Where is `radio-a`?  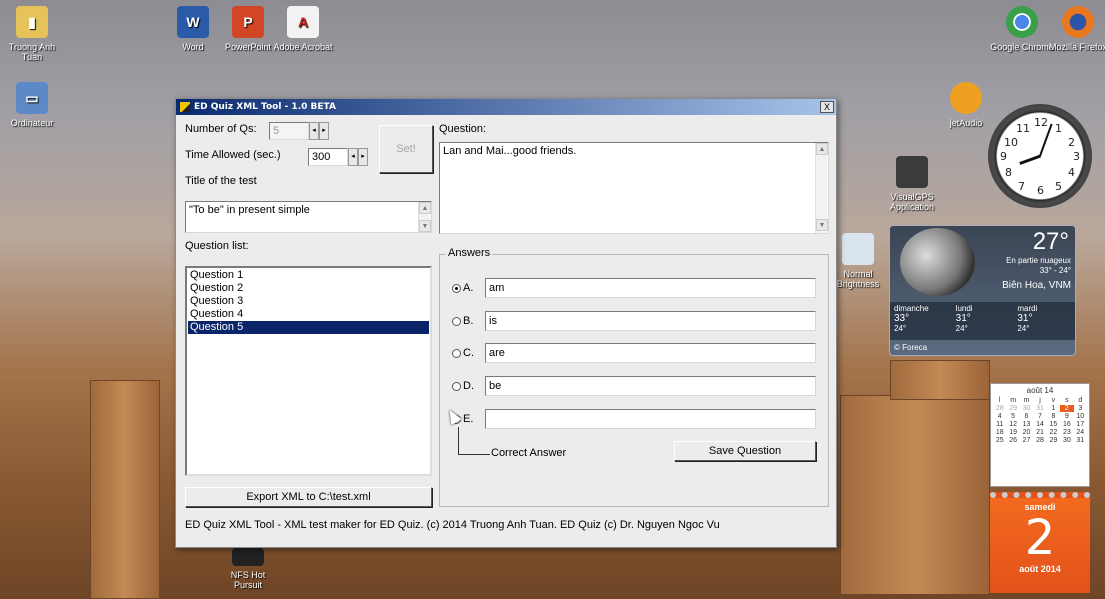 radio-a is located at coordinates (456, 288).